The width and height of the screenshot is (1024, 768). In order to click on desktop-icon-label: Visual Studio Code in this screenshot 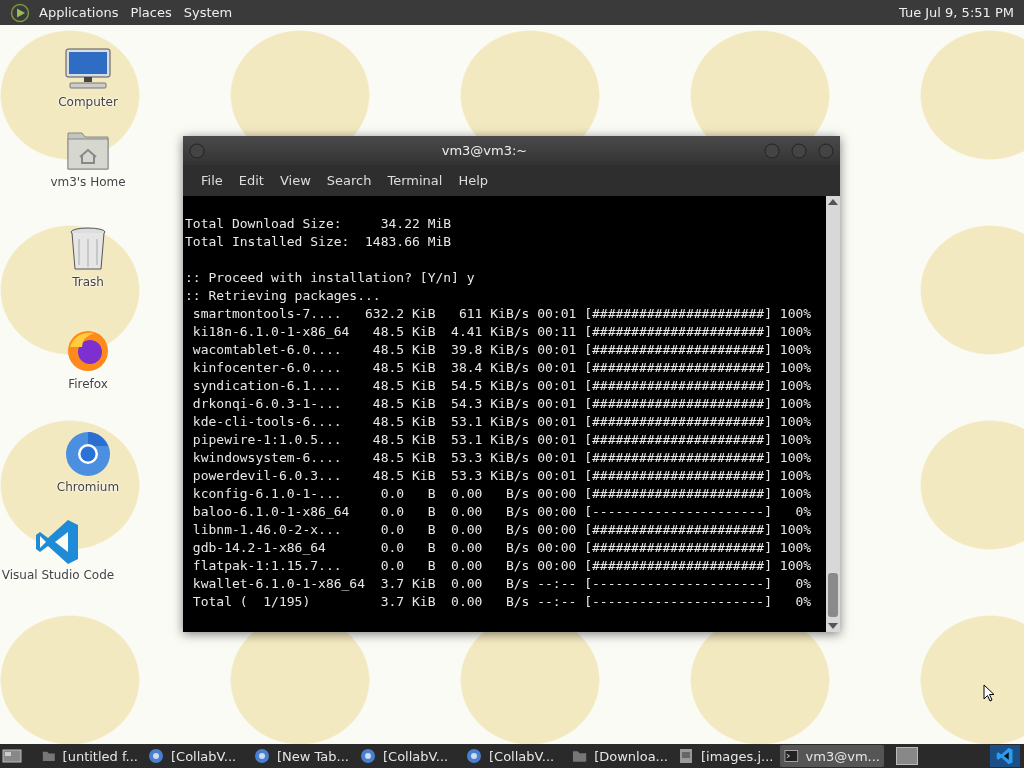, I will do `click(58, 575)`.